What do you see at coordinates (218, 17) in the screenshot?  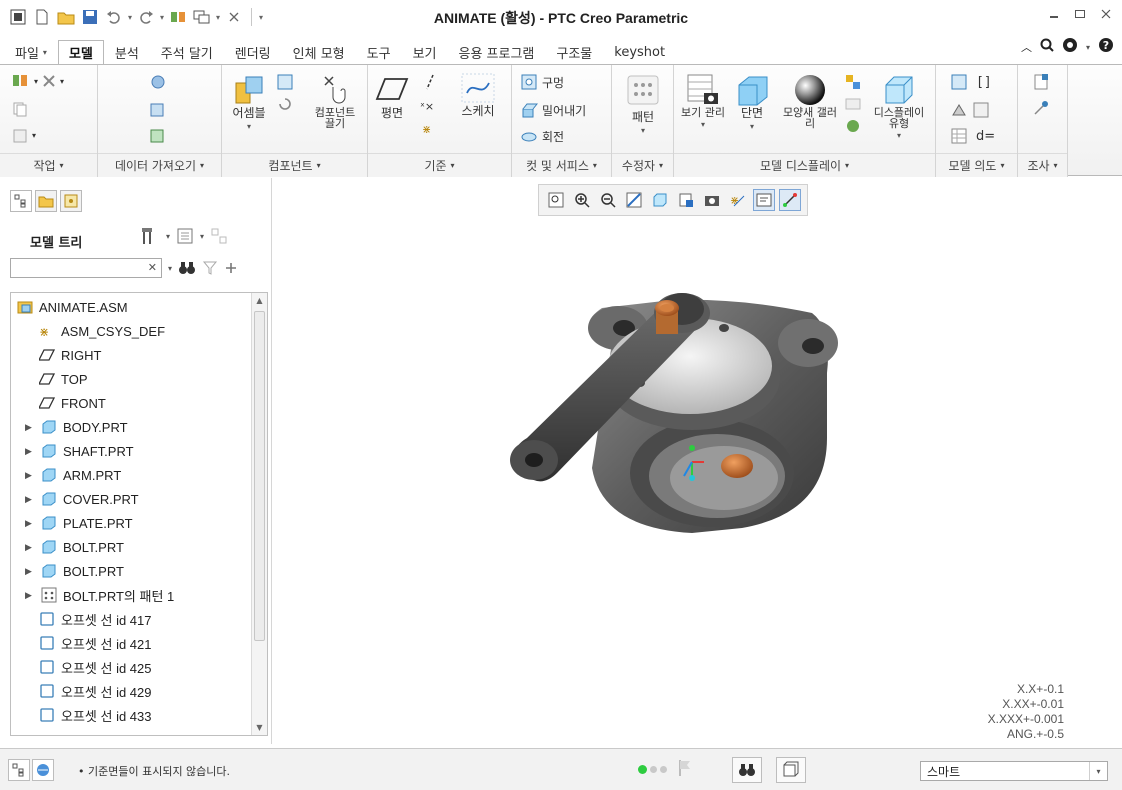 I see `windows-dropdown-icon: ▾` at bounding box center [218, 17].